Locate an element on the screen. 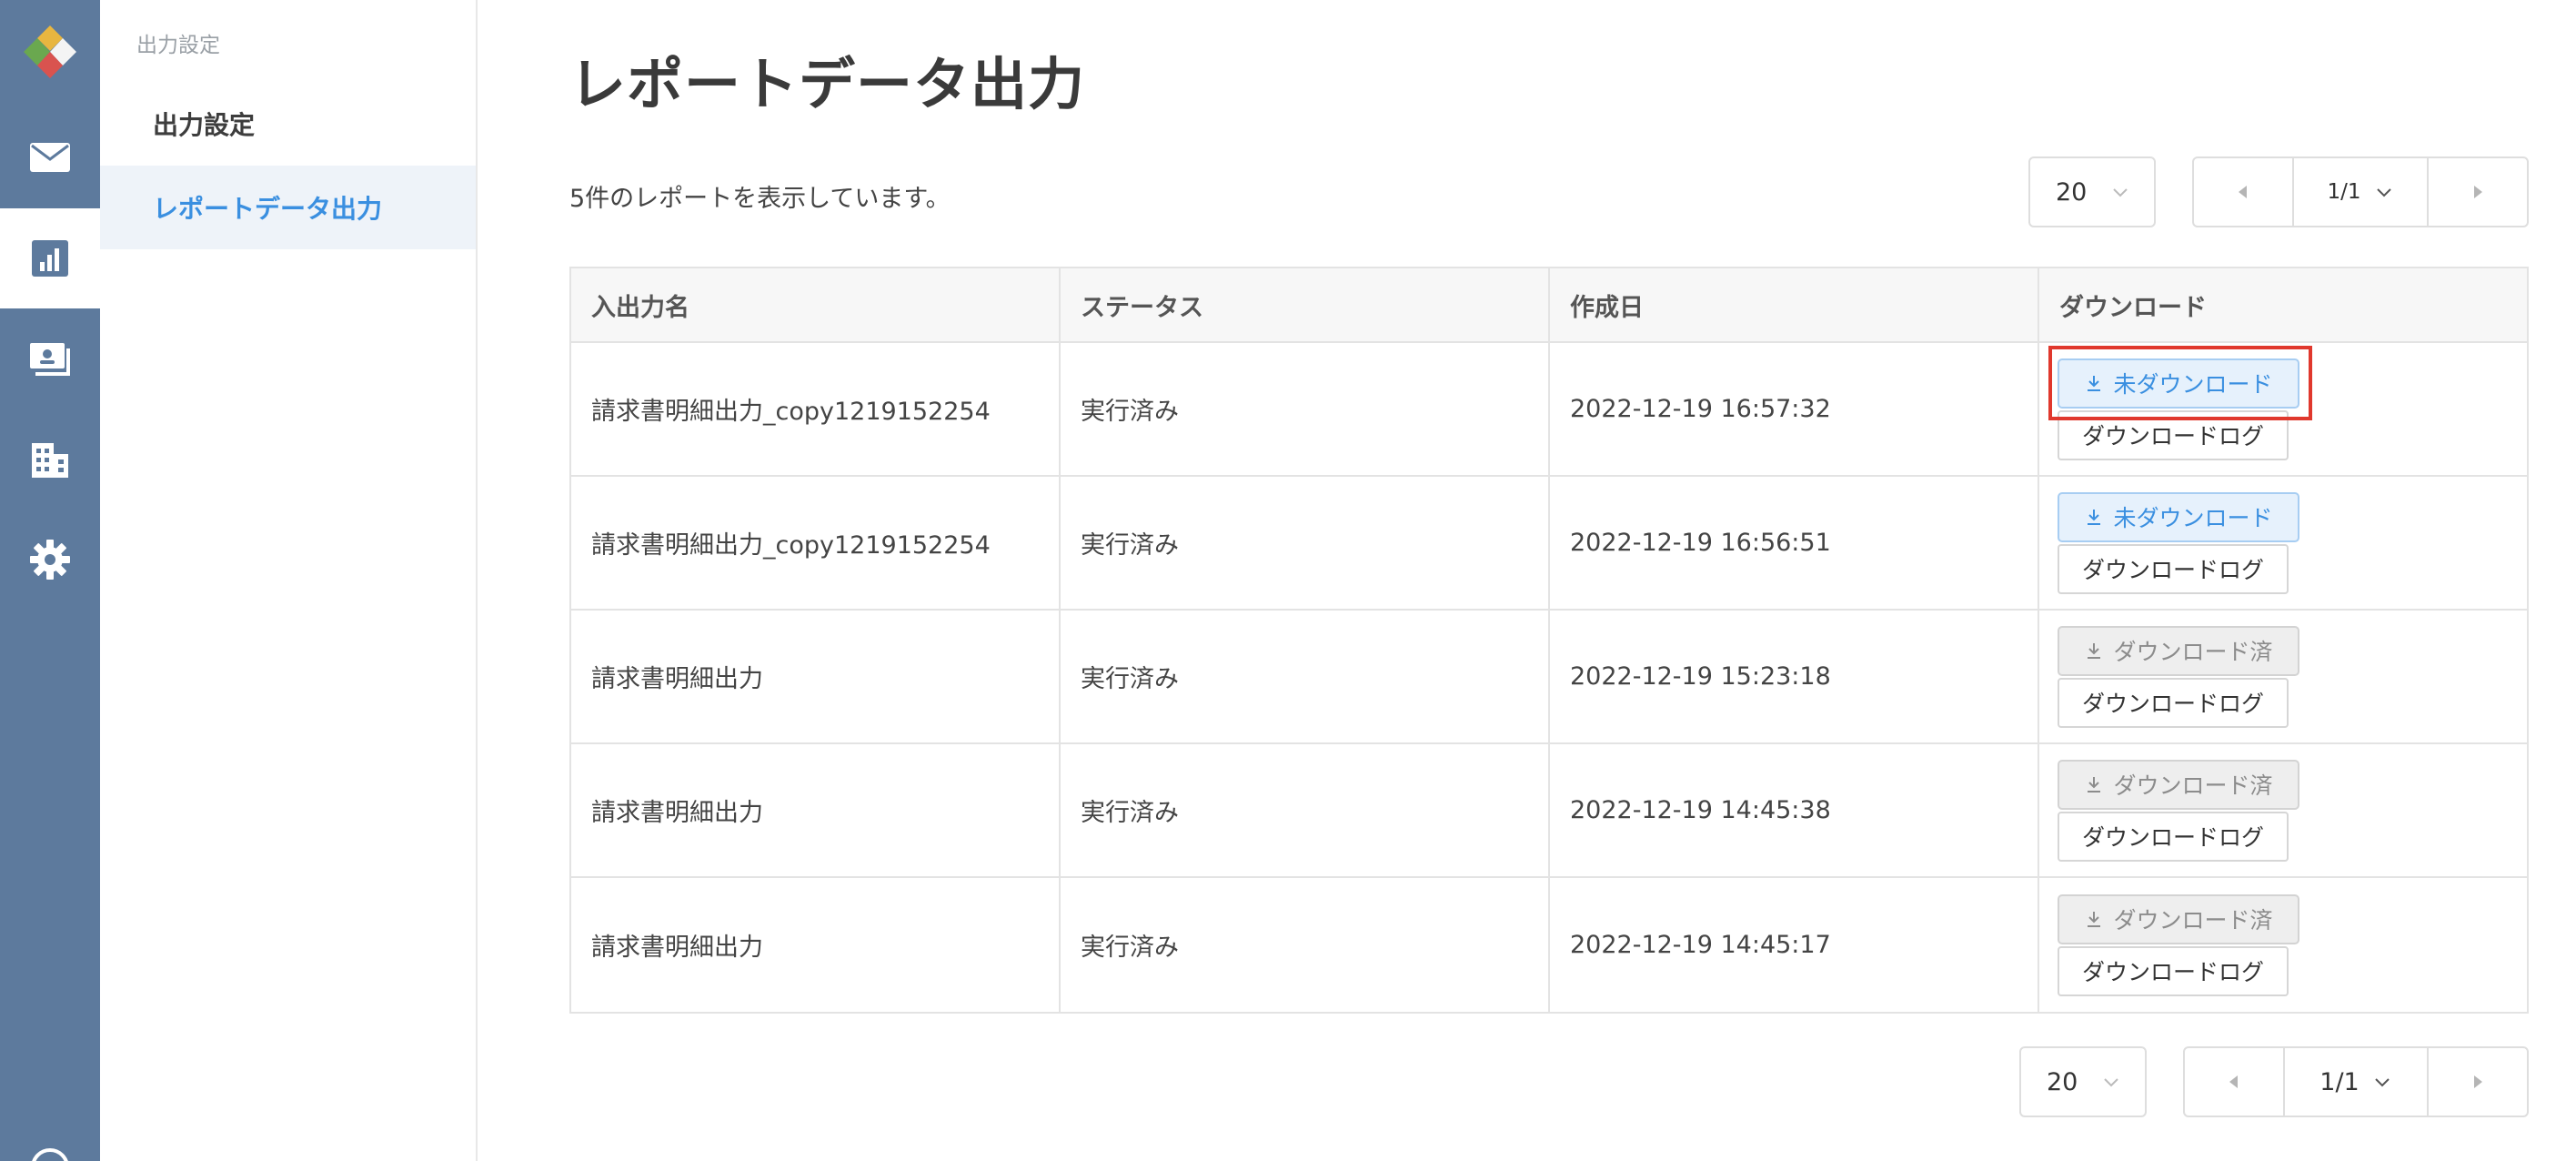 The height and width of the screenshot is (1161, 2576). rail-item-mail is located at coordinates (50, 157).